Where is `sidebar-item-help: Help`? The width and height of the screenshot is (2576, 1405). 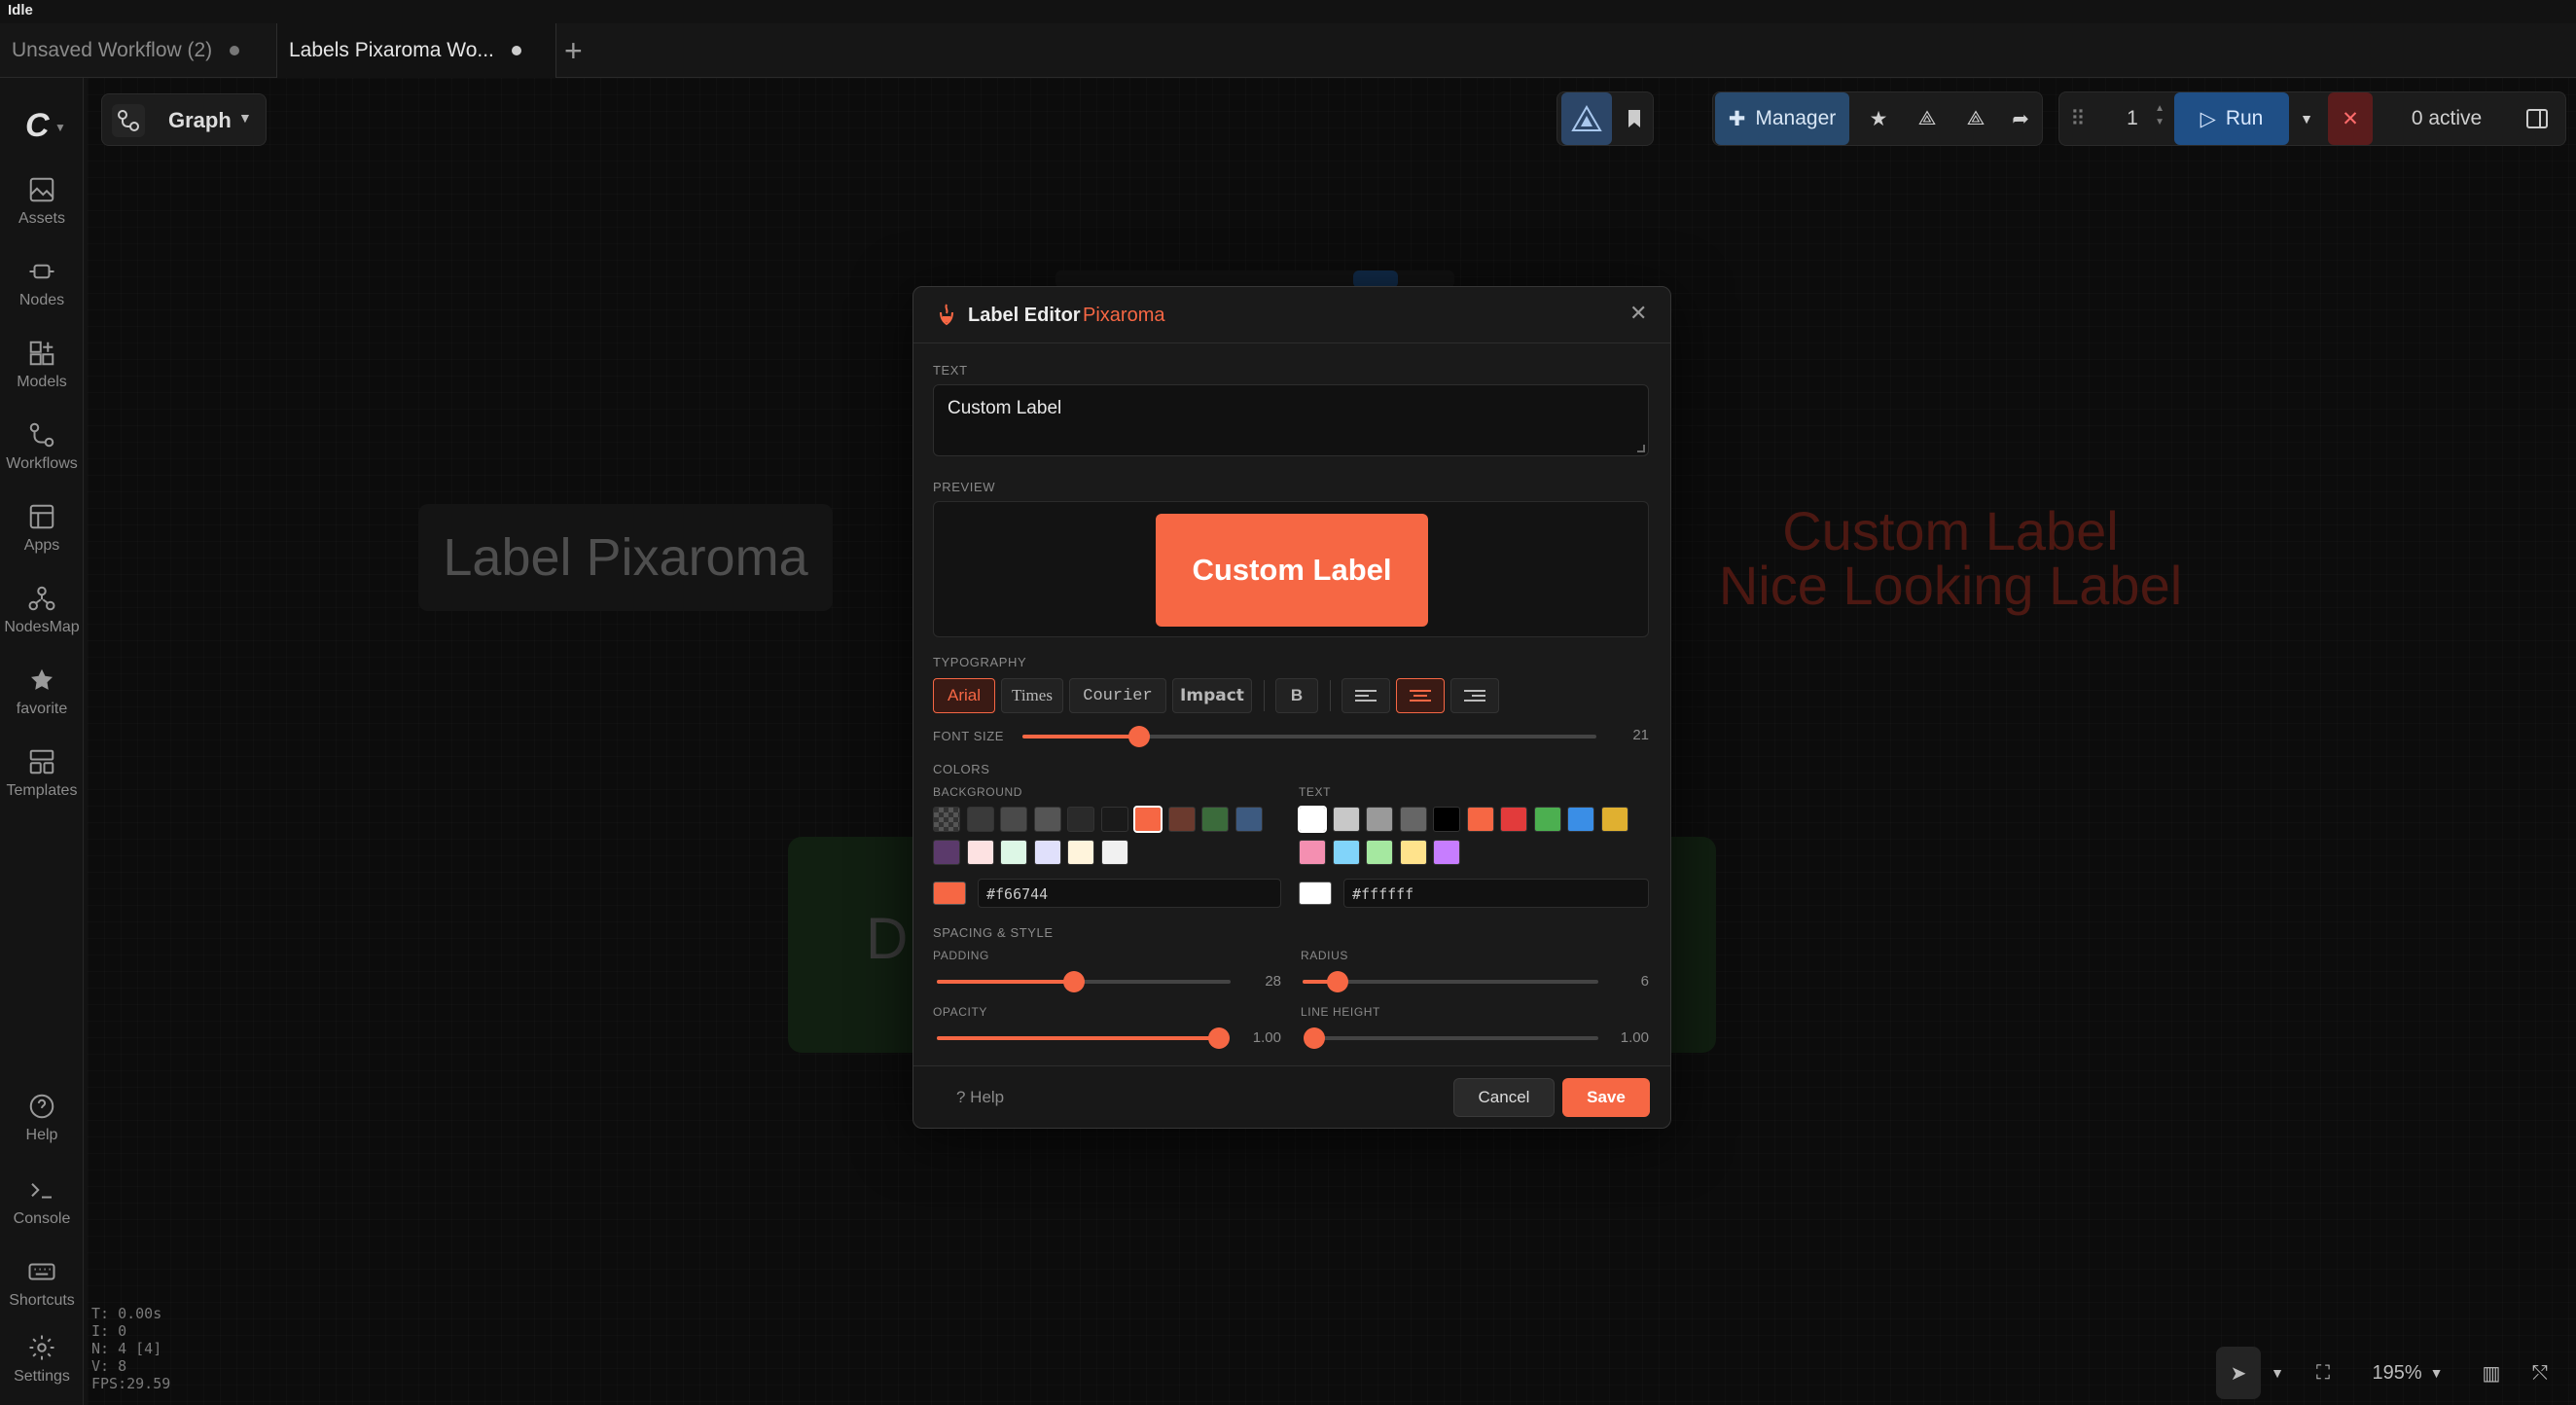
sidebar-item-help: Help is located at coordinates (42, 1118).